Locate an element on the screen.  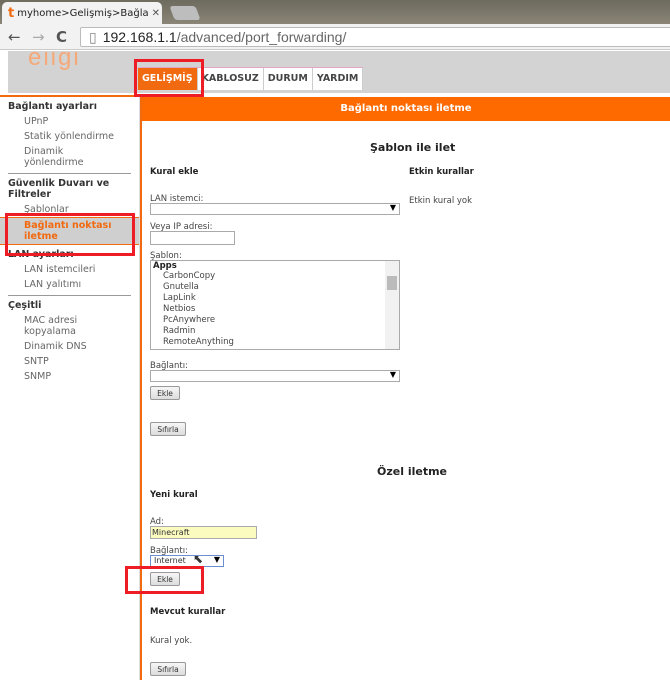
back-icon: ← is located at coordinates (14, 37).